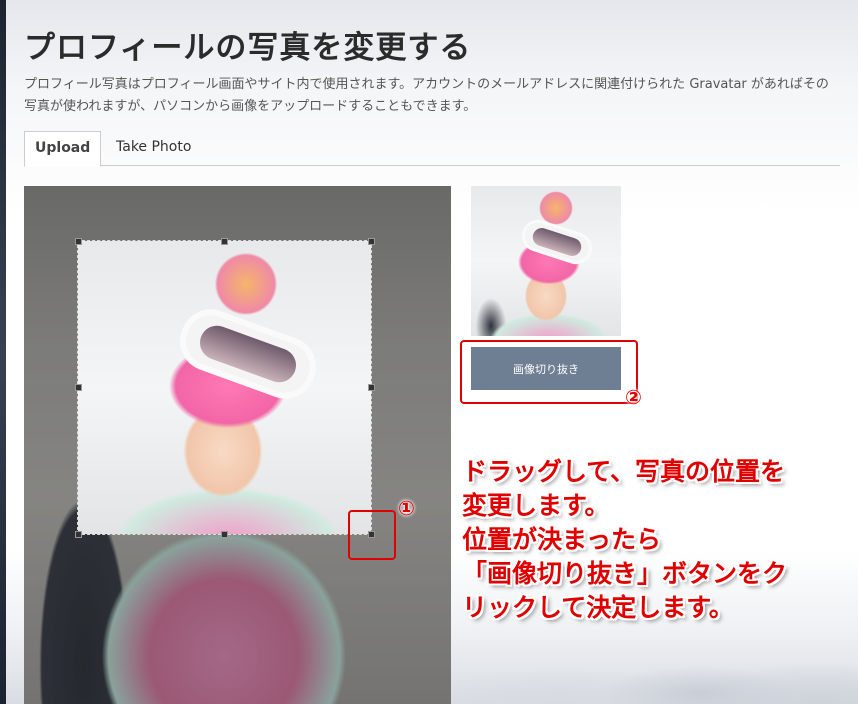  What do you see at coordinates (224, 534) in the screenshot?
I see `crop-handle-bottom` at bounding box center [224, 534].